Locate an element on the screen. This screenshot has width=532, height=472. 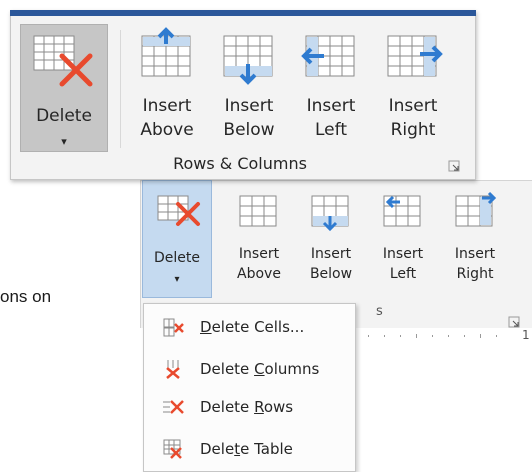
insert-below-label-2: Below is located at coordinates (249, 130).